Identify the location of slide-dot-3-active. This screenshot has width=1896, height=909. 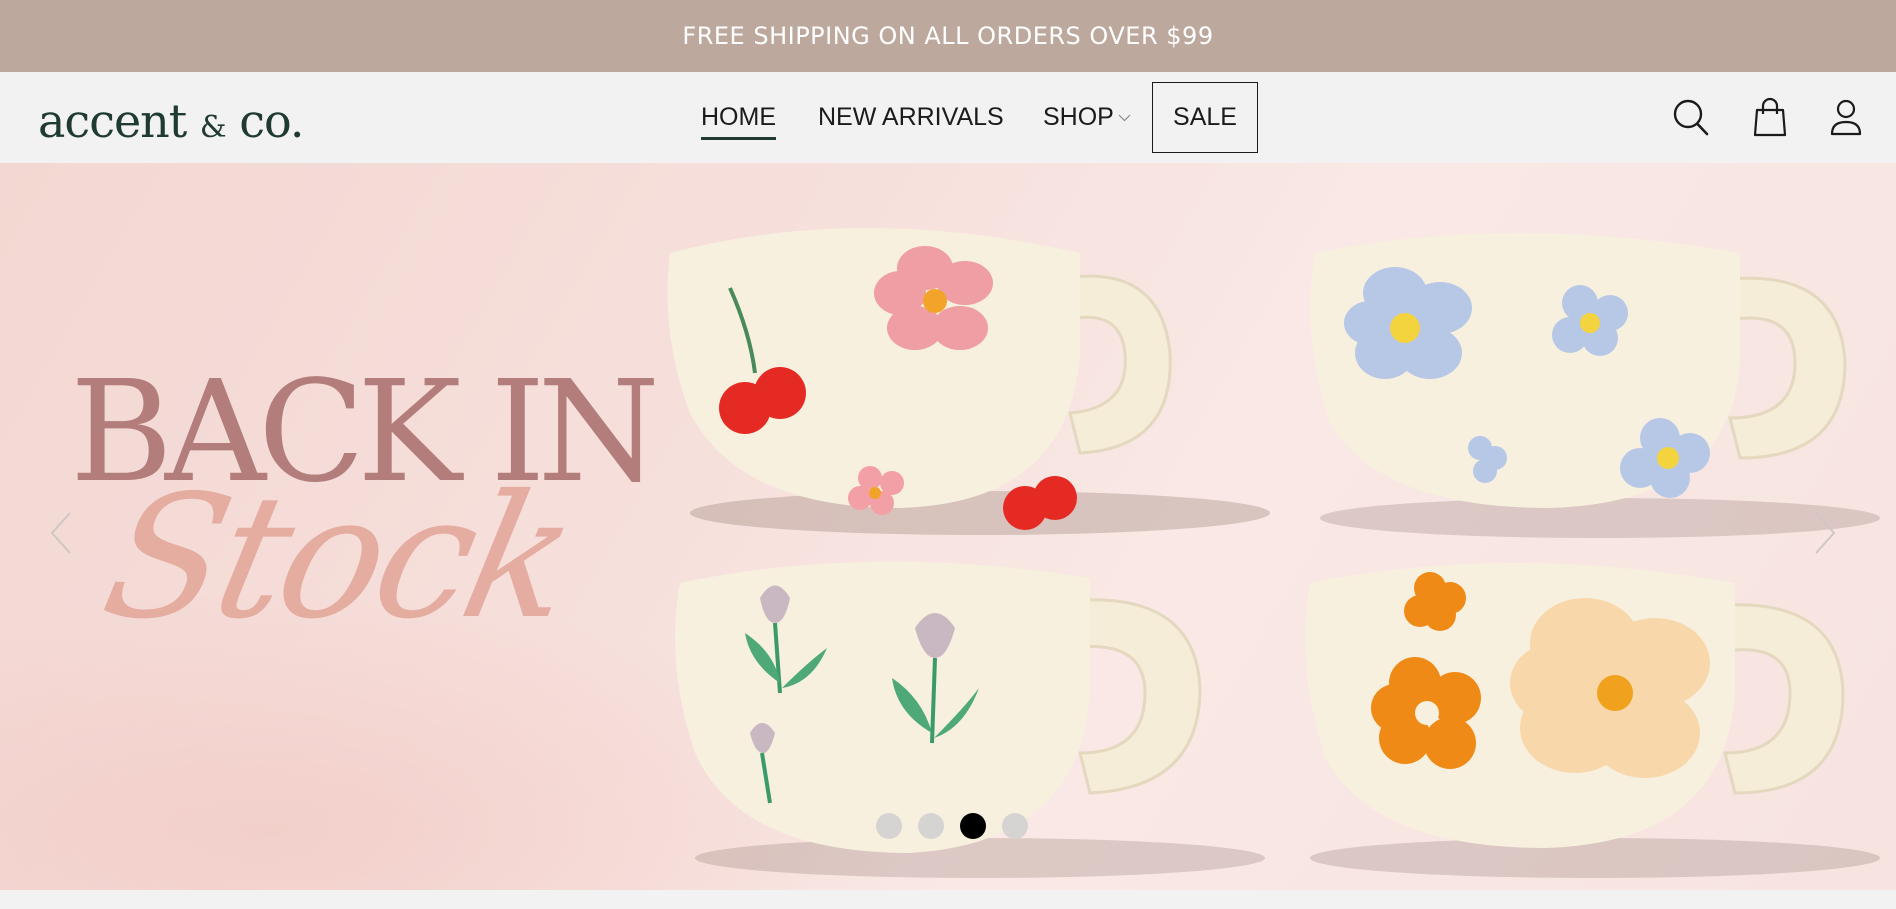
(973, 826).